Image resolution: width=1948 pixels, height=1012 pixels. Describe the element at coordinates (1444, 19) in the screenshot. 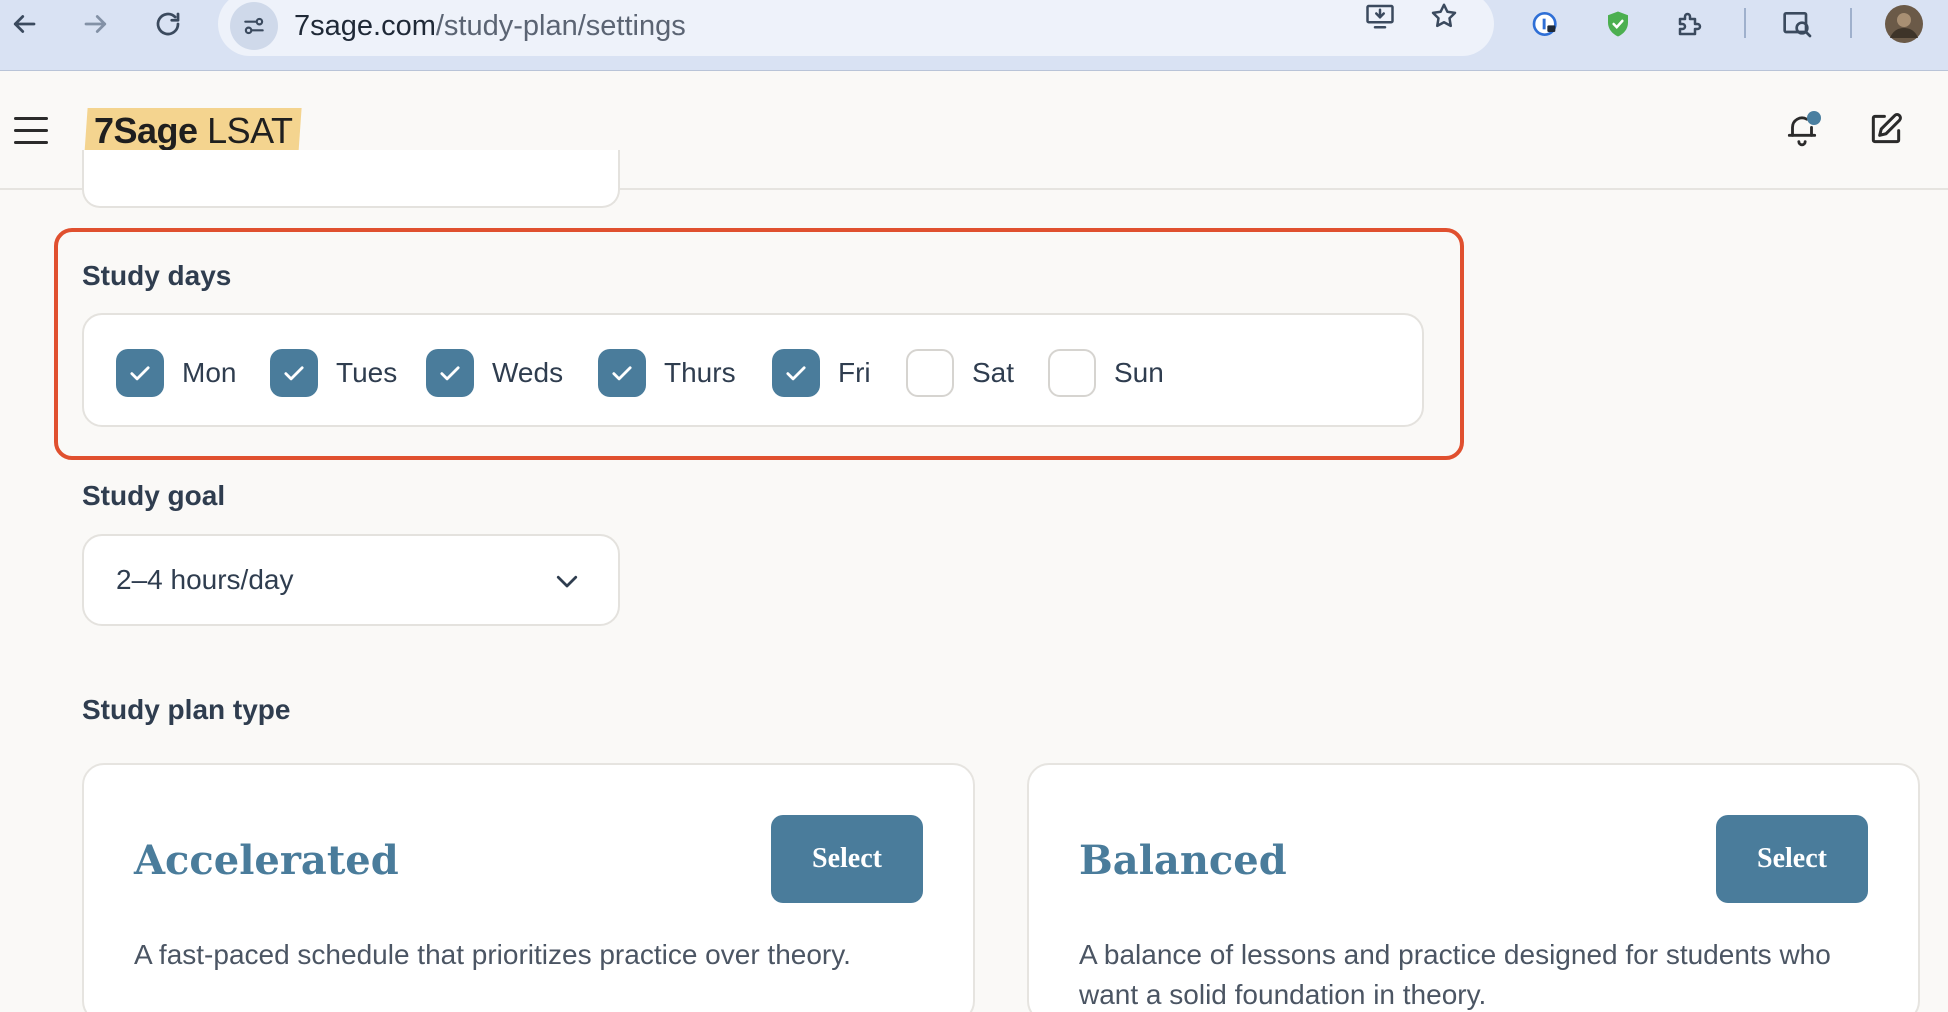

I see `bookmark-star-icon` at that location.